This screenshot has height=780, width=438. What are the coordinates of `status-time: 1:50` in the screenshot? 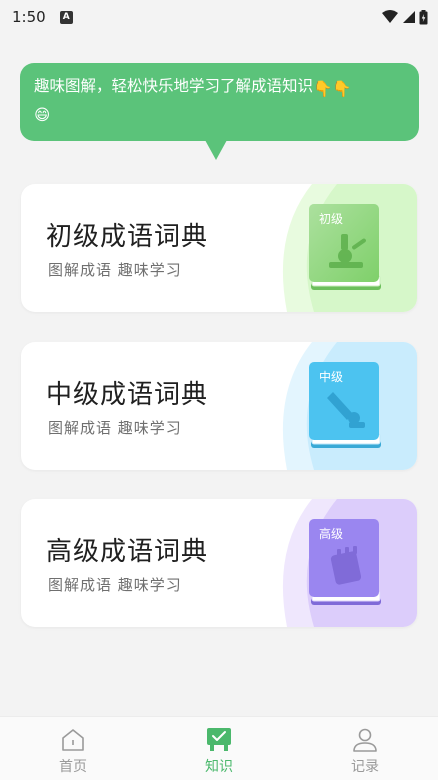 It's located at (29, 17).